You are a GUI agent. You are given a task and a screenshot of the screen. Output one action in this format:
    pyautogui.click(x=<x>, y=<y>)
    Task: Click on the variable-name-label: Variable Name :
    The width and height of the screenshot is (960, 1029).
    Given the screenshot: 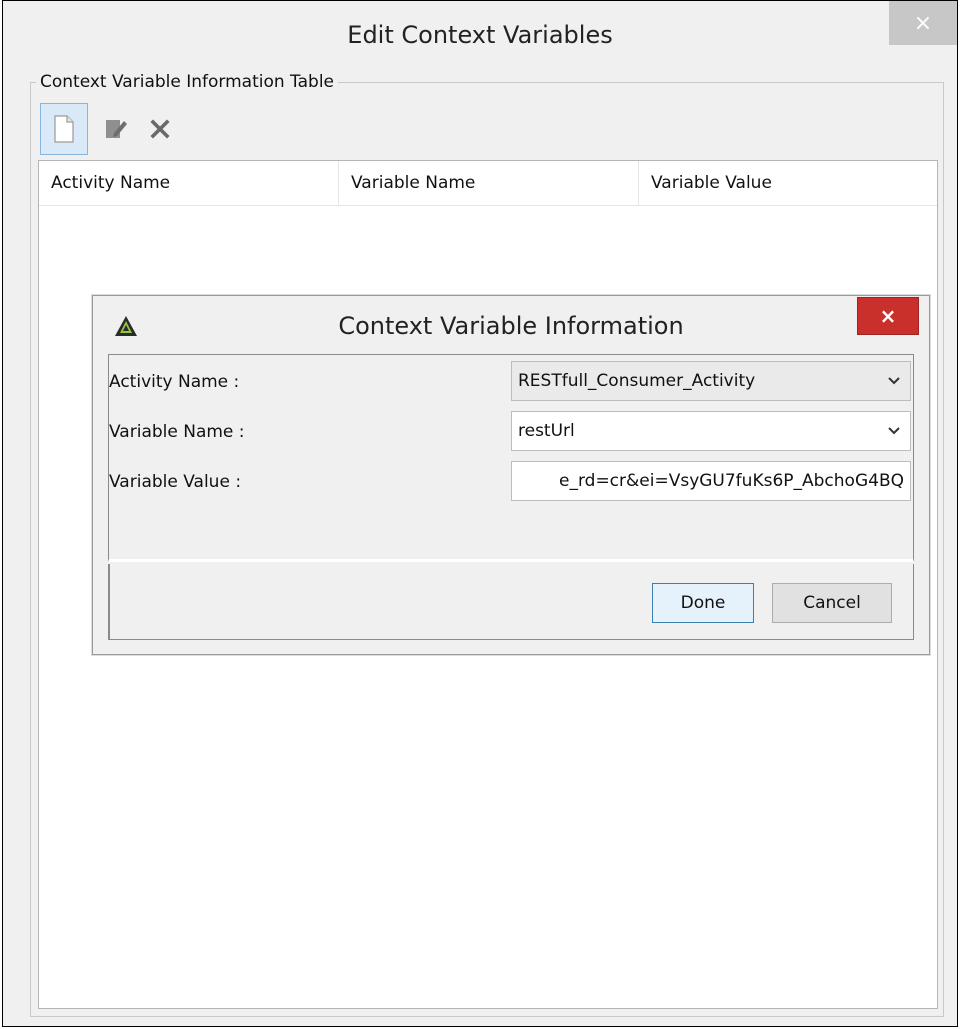 What is the action you would take?
    pyautogui.click(x=177, y=432)
    